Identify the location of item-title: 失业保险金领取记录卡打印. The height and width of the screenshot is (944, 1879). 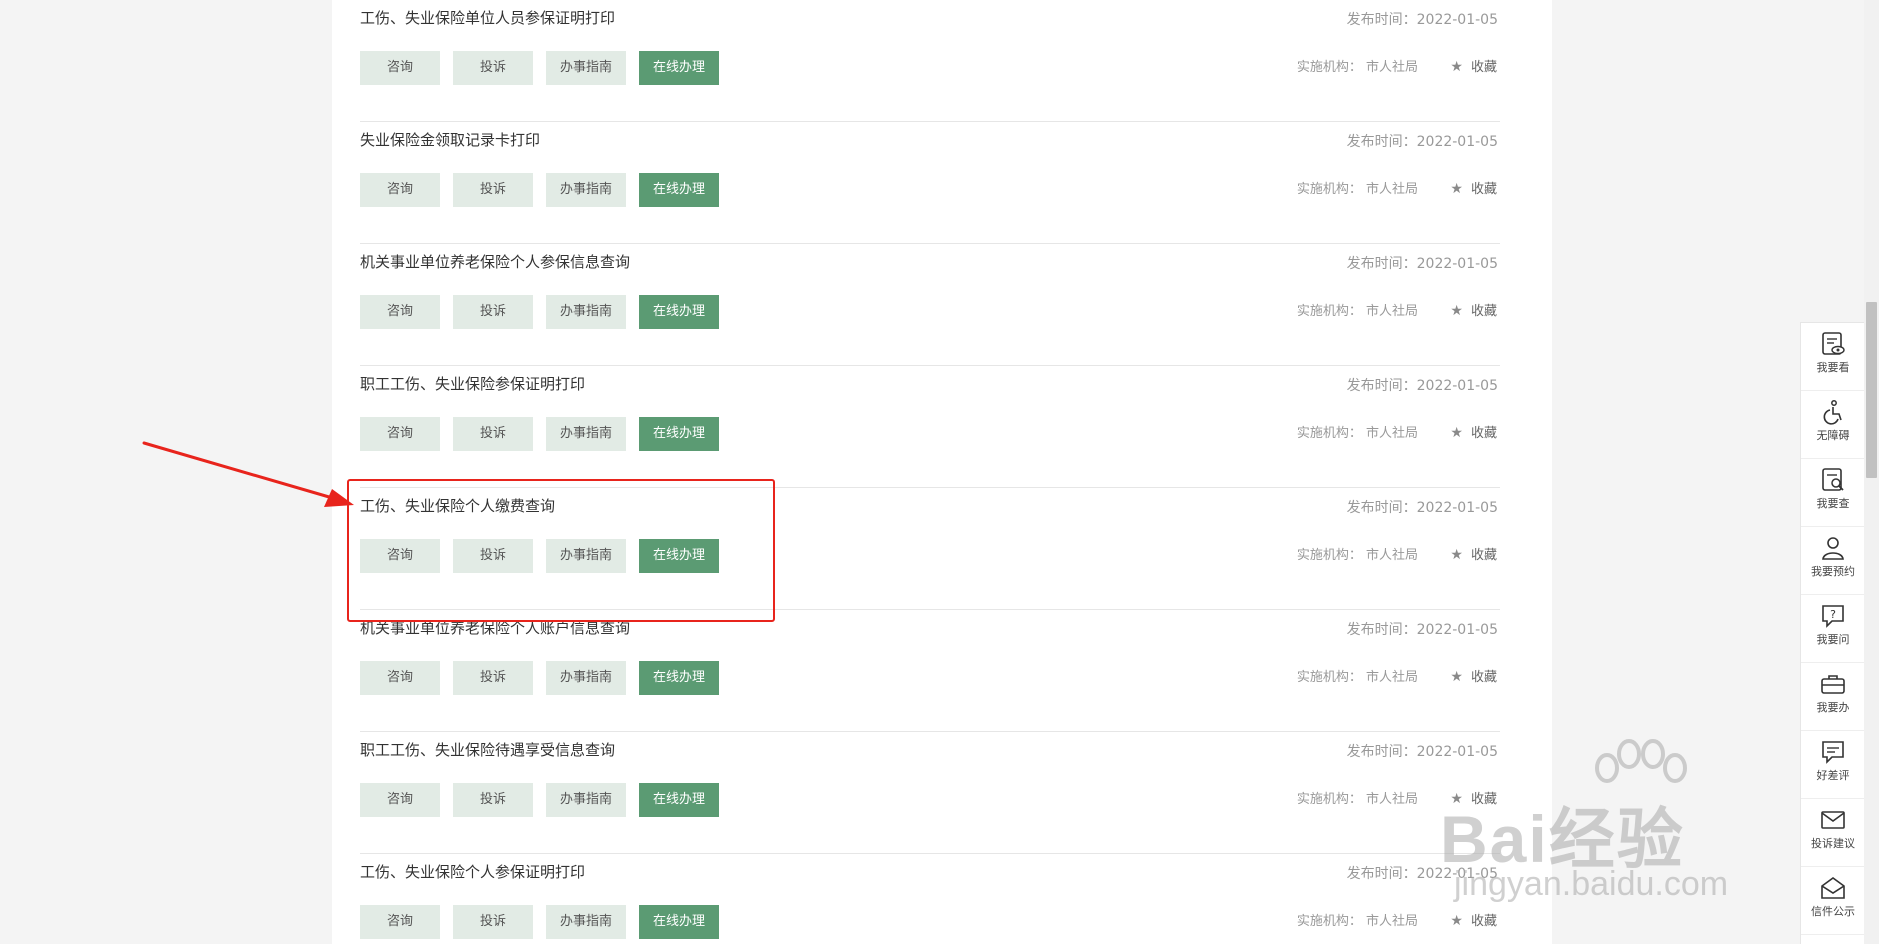
(450, 139).